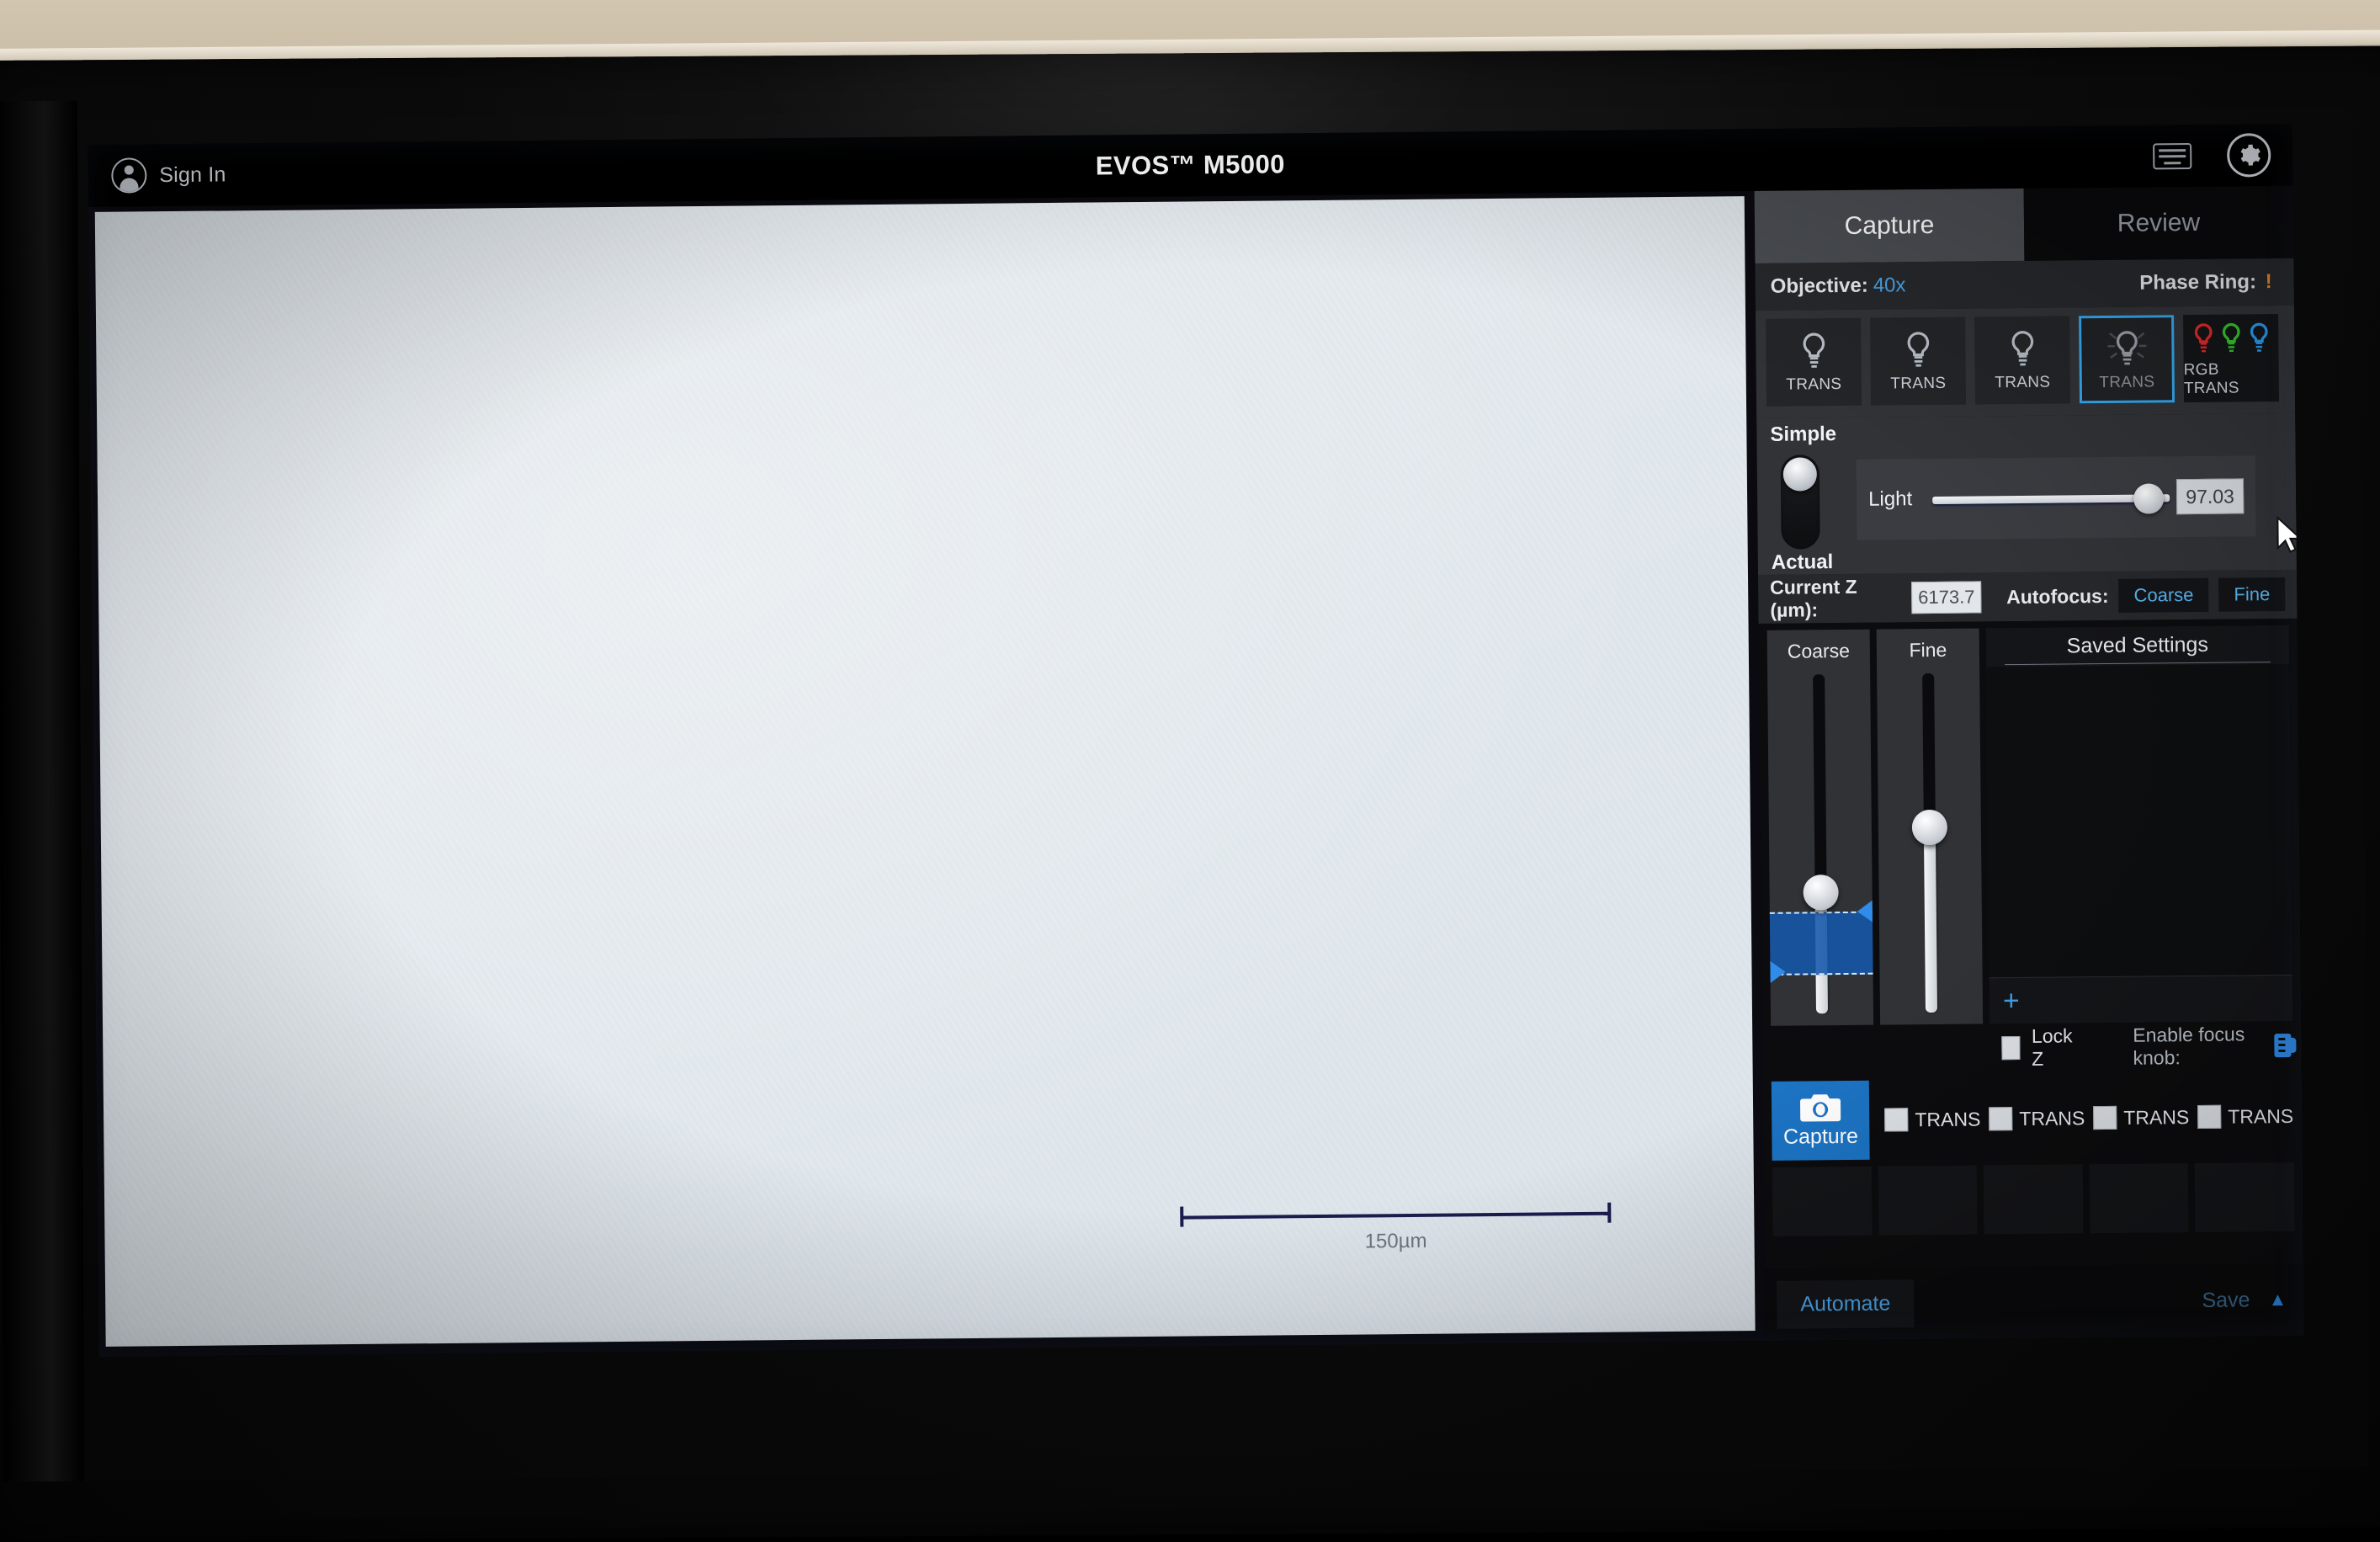  I want to click on rgb-light-bulbs-icon, so click(2231, 337).